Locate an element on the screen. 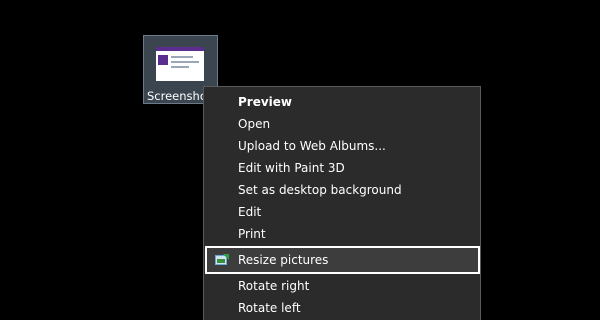  menu-item-resize-pictures: Resize pictures is located at coordinates (342, 260).